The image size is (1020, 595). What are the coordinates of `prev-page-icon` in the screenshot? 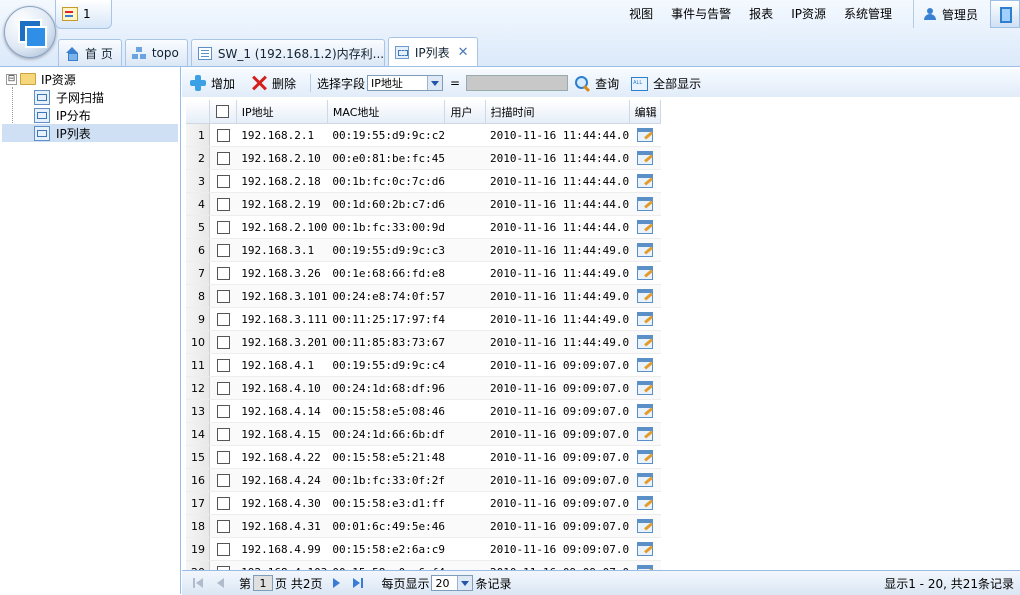 It's located at (220, 583).